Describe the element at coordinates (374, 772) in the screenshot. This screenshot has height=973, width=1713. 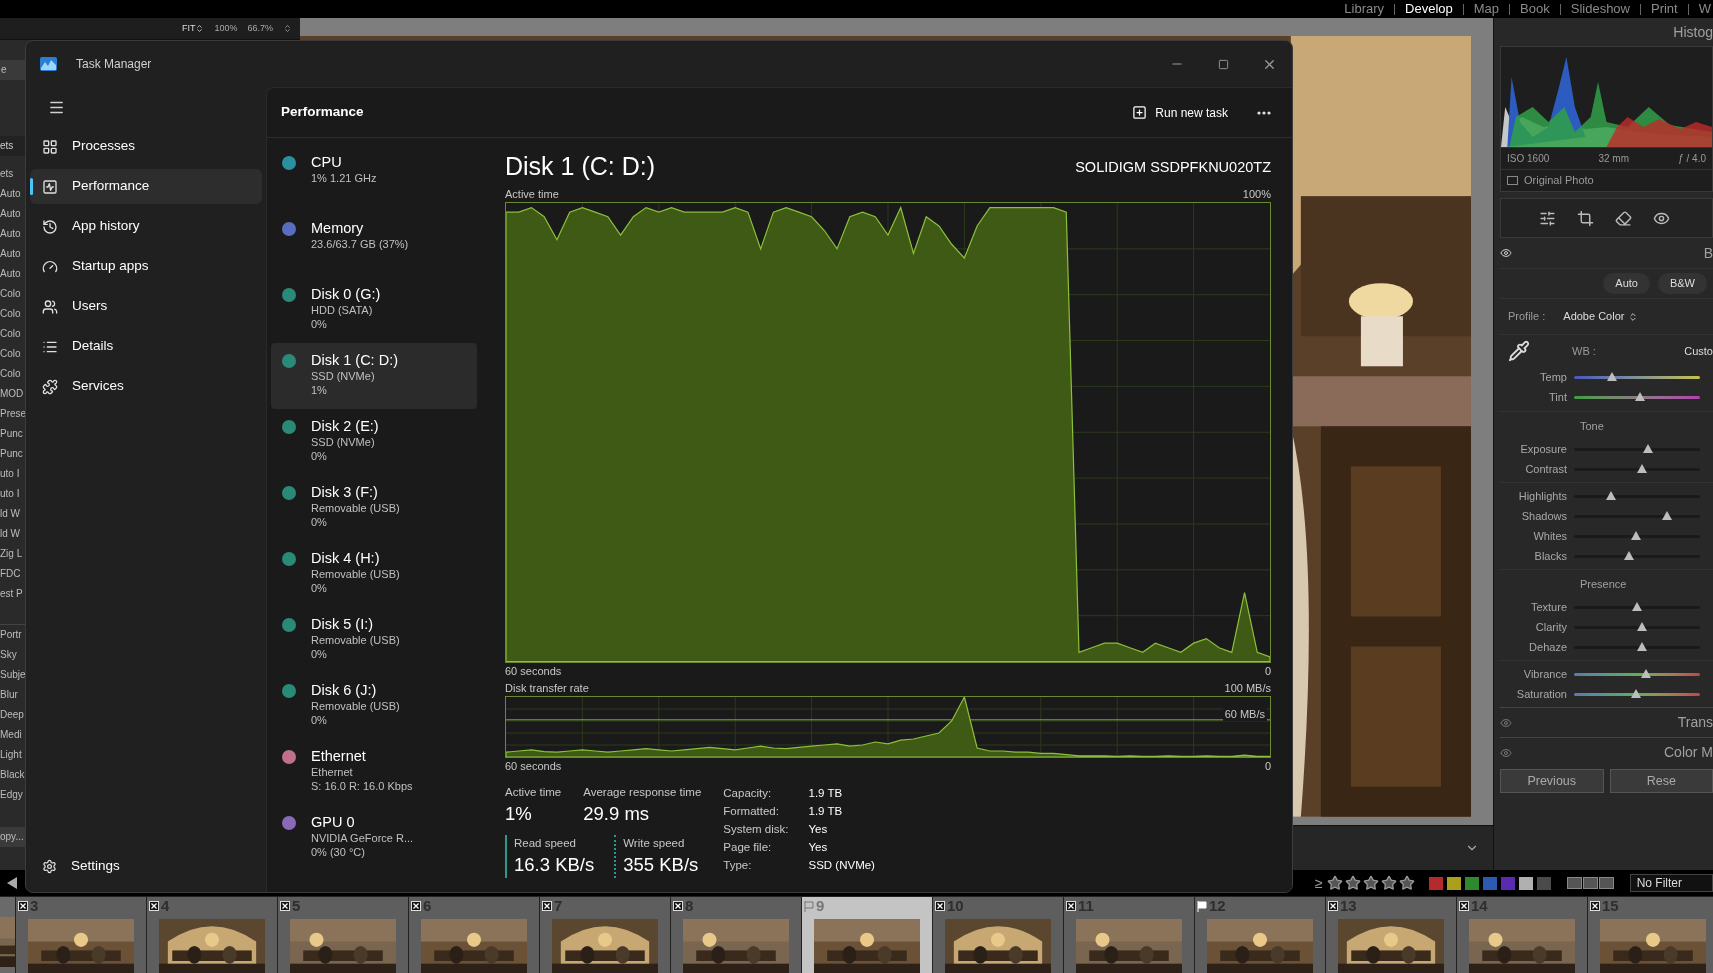
I see `device-item: Ethernet Ethernet S: 16.0 R: 16.0 Kbps` at that location.